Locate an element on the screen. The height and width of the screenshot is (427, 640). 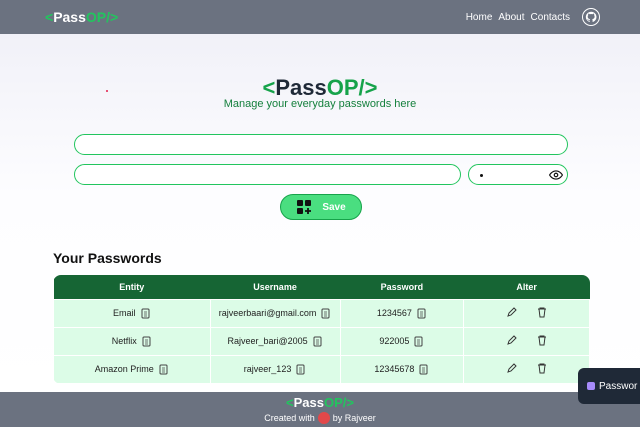
password-cell: 12345678 is located at coordinates (402, 369).